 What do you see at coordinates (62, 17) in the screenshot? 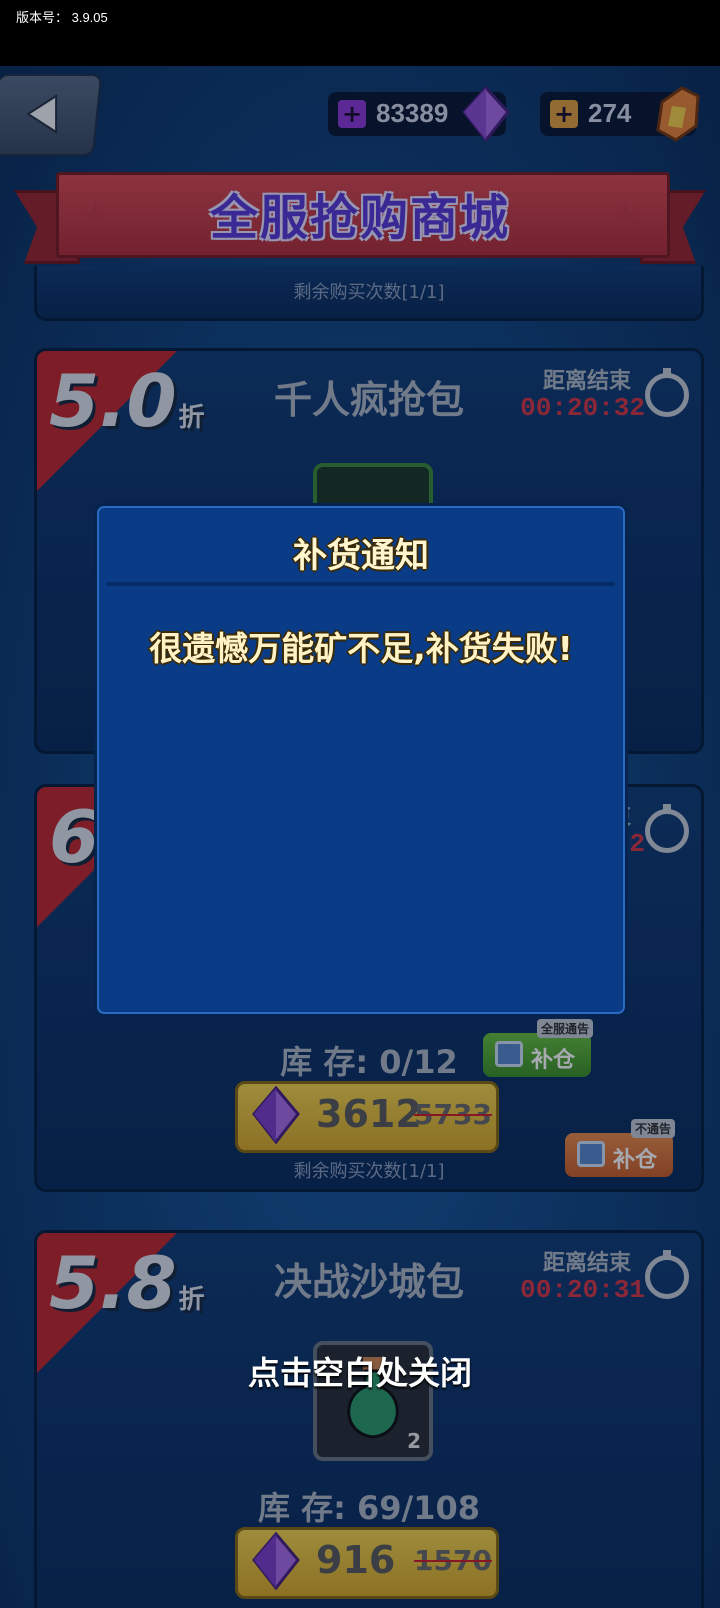
I see `version-text: 版本号： 3.9.05` at bounding box center [62, 17].